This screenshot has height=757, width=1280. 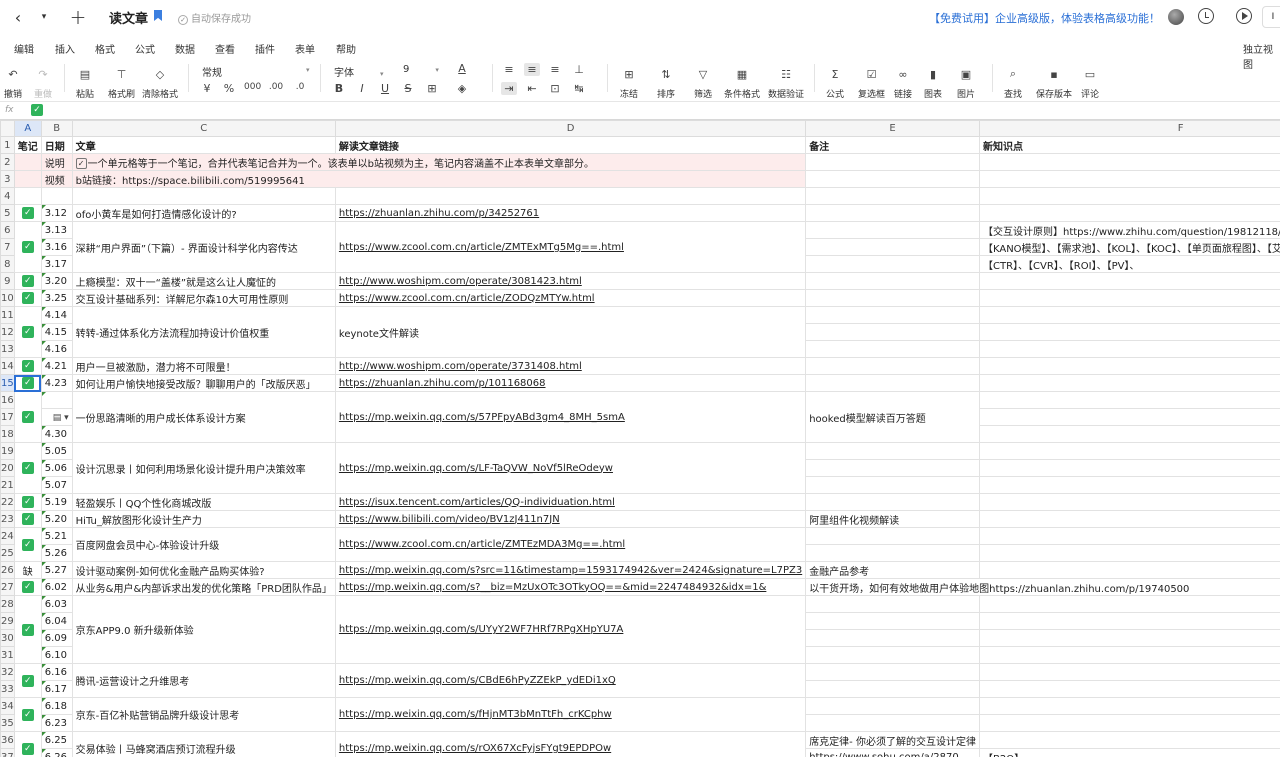 What do you see at coordinates (1044, 18) in the screenshot?
I see `promo-link: 【免费试用】企业高级版，体验表格高级功能！` at bounding box center [1044, 18].